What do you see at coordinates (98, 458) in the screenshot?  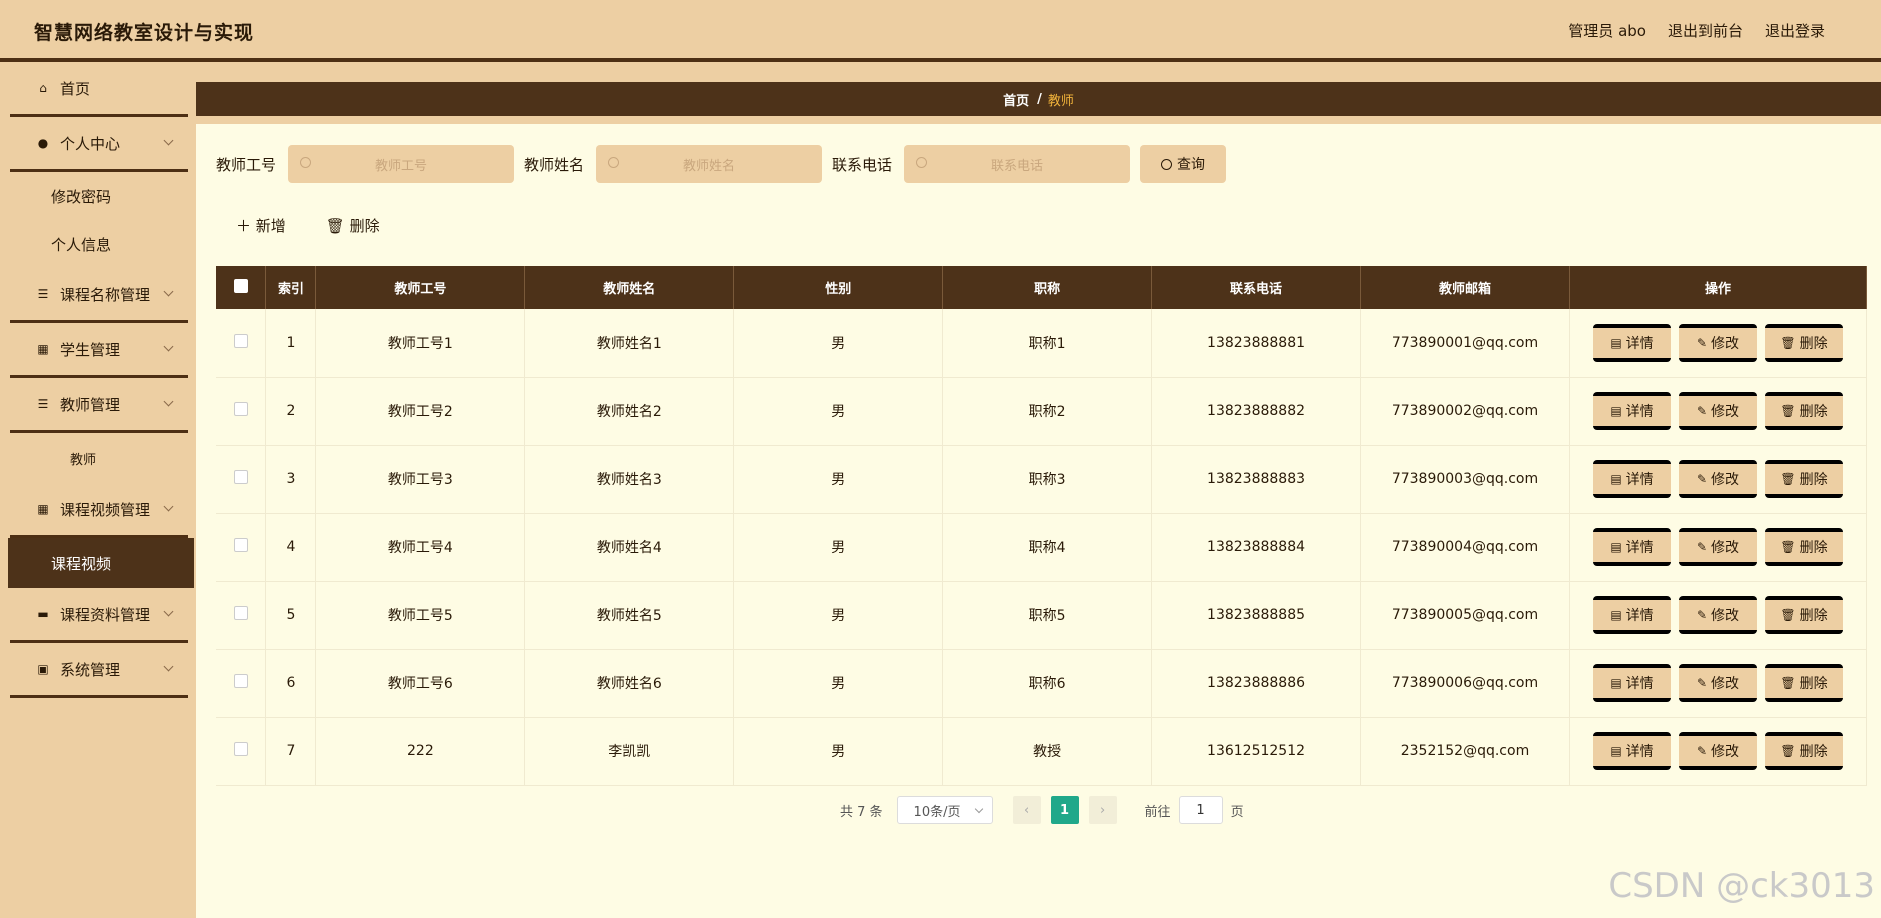 I see `sidebar-subitem-teacher: 教师` at bounding box center [98, 458].